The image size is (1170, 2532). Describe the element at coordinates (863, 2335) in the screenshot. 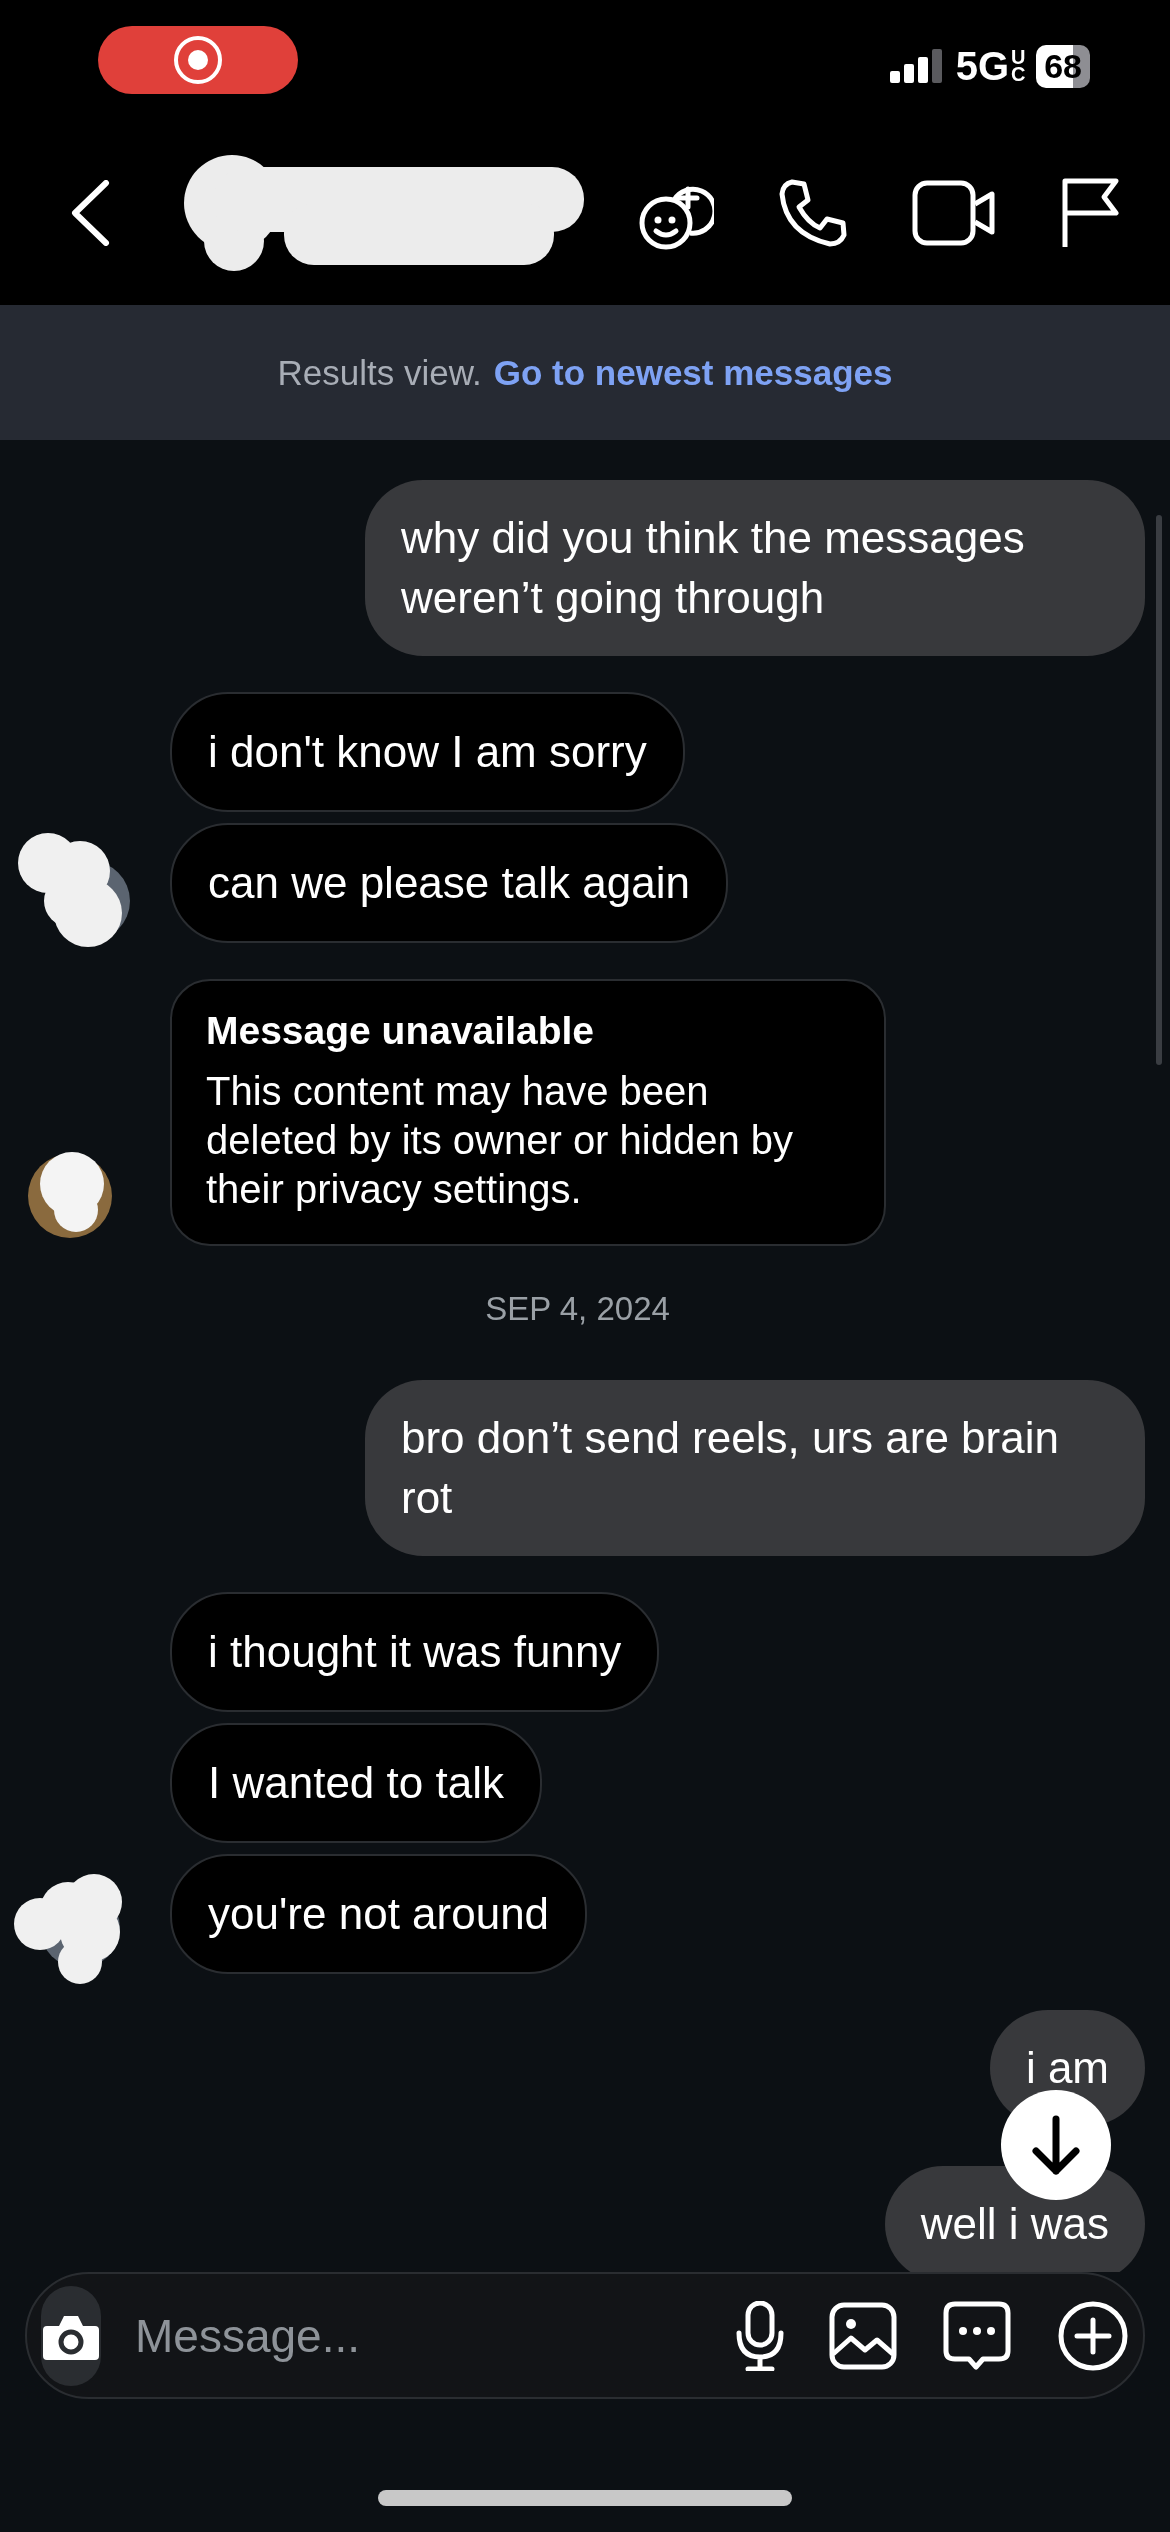

I see `gallery-icon` at that location.